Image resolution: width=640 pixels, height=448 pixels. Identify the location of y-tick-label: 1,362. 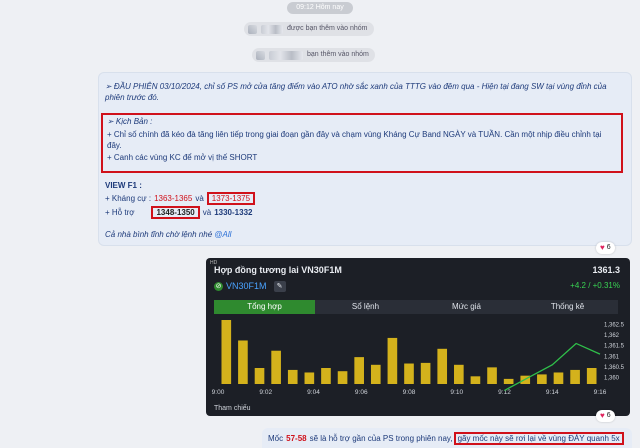
(612, 336).